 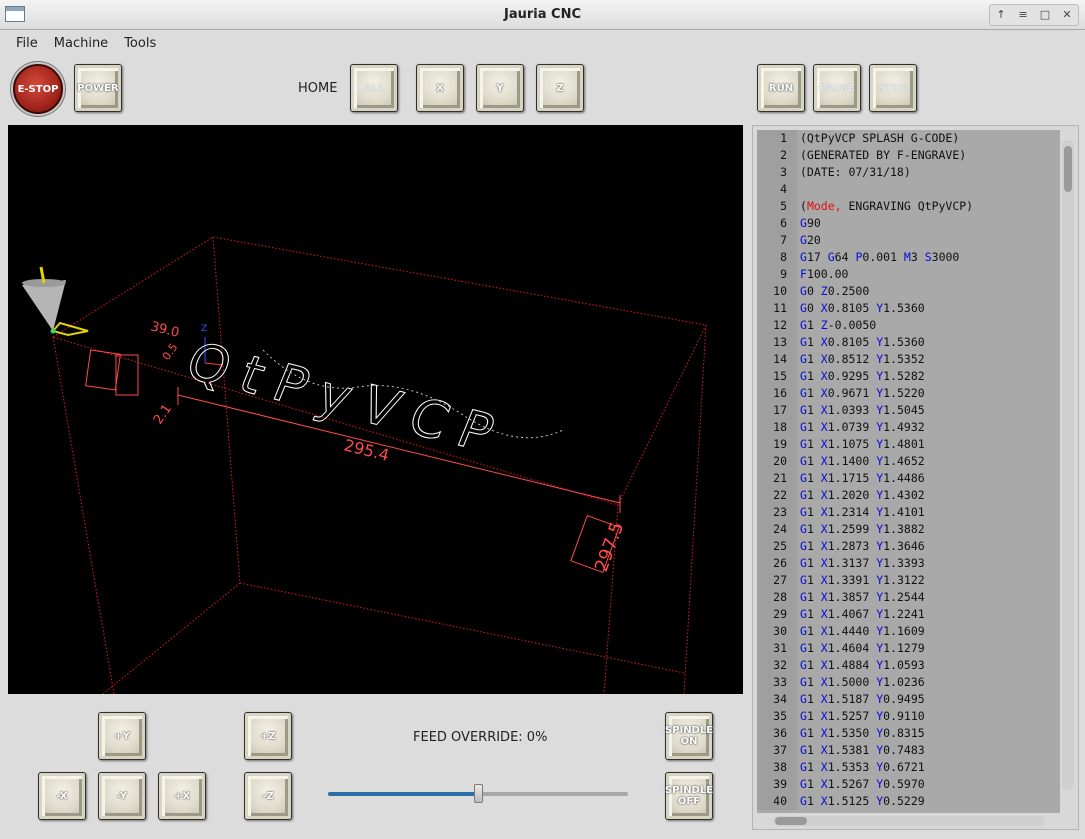 What do you see at coordinates (440, 88) in the screenshot?
I see `home-x-button: X` at bounding box center [440, 88].